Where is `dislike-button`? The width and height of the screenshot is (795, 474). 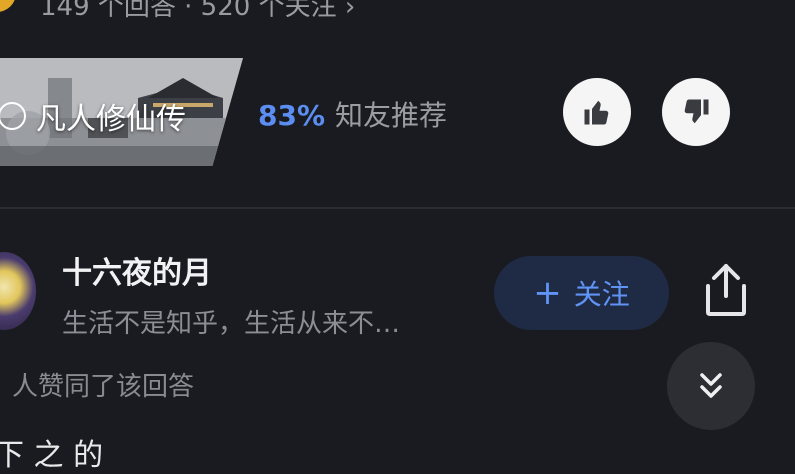 dislike-button is located at coordinates (696, 112).